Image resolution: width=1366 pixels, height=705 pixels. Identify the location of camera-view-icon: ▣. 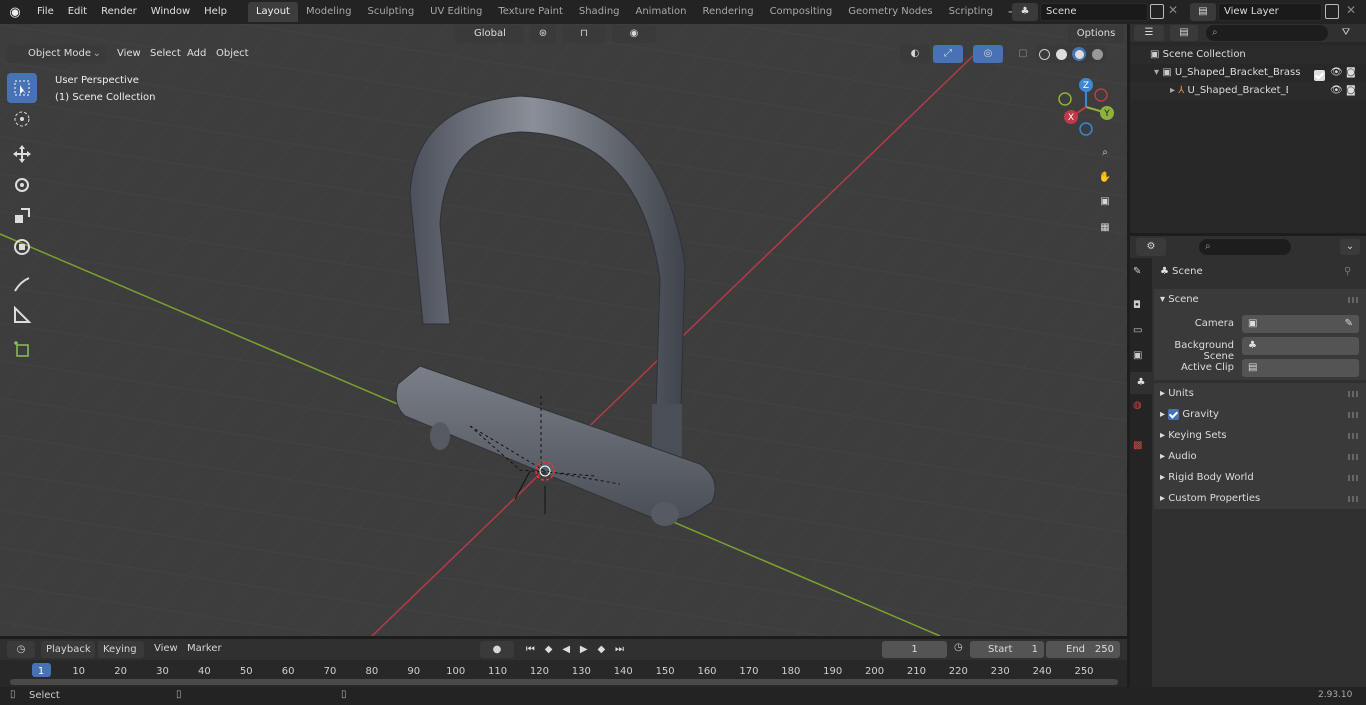
(1105, 201).